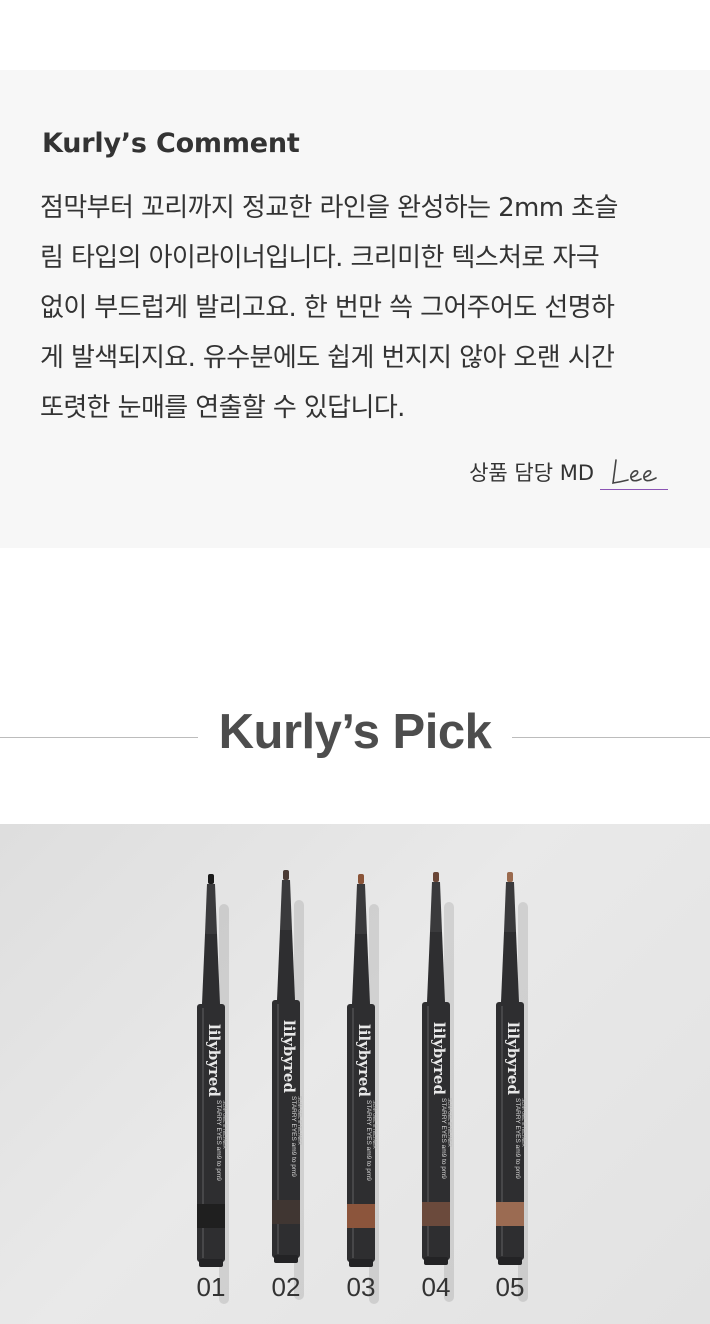  What do you see at coordinates (531, 473) in the screenshot?
I see `signature-label: 상품 담당 MD` at bounding box center [531, 473].